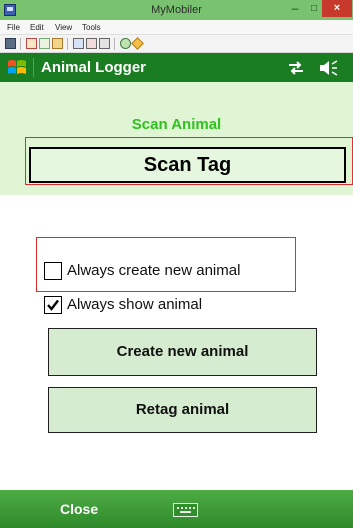  What do you see at coordinates (154, 270) in the screenshot?
I see `always-create-label: Always create new animal` at bounding box center [154, 270].